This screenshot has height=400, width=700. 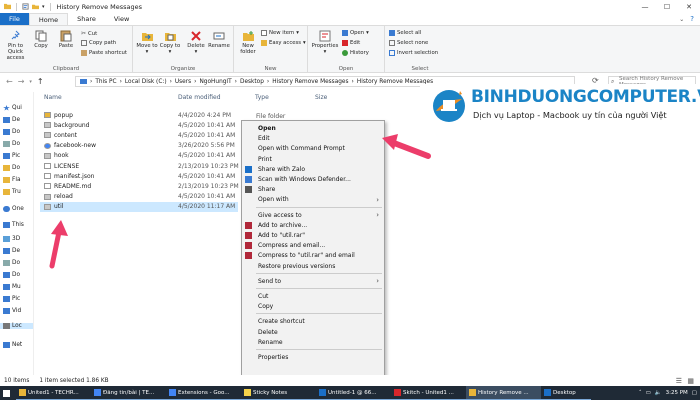 I want to click on copy-to-button: Copy to ▾, so click(x=170, y=42).